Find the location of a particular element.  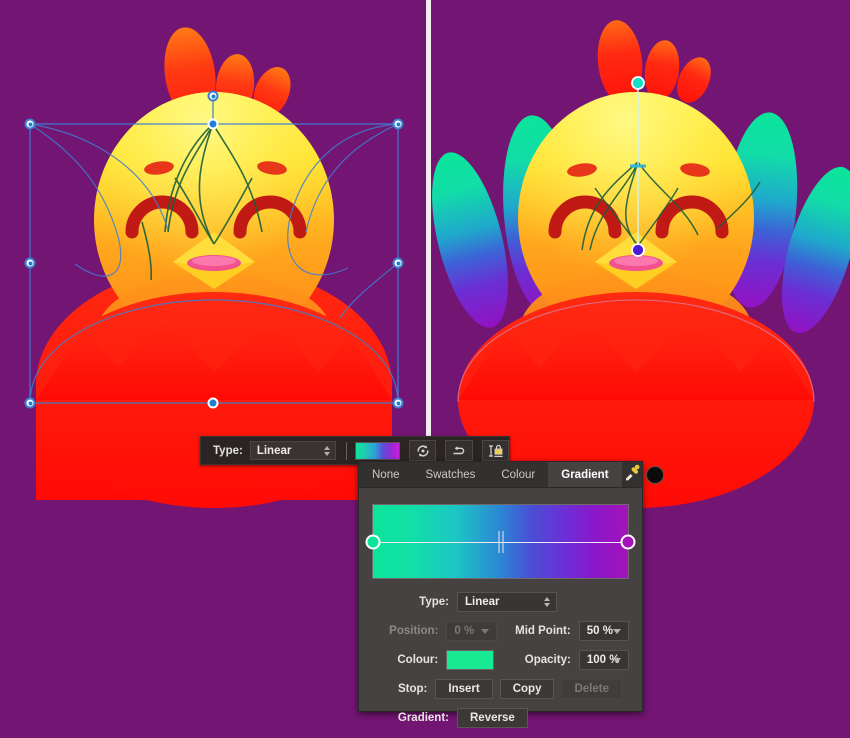

field-position-select: 0 % is located at coordinates (471, 631).